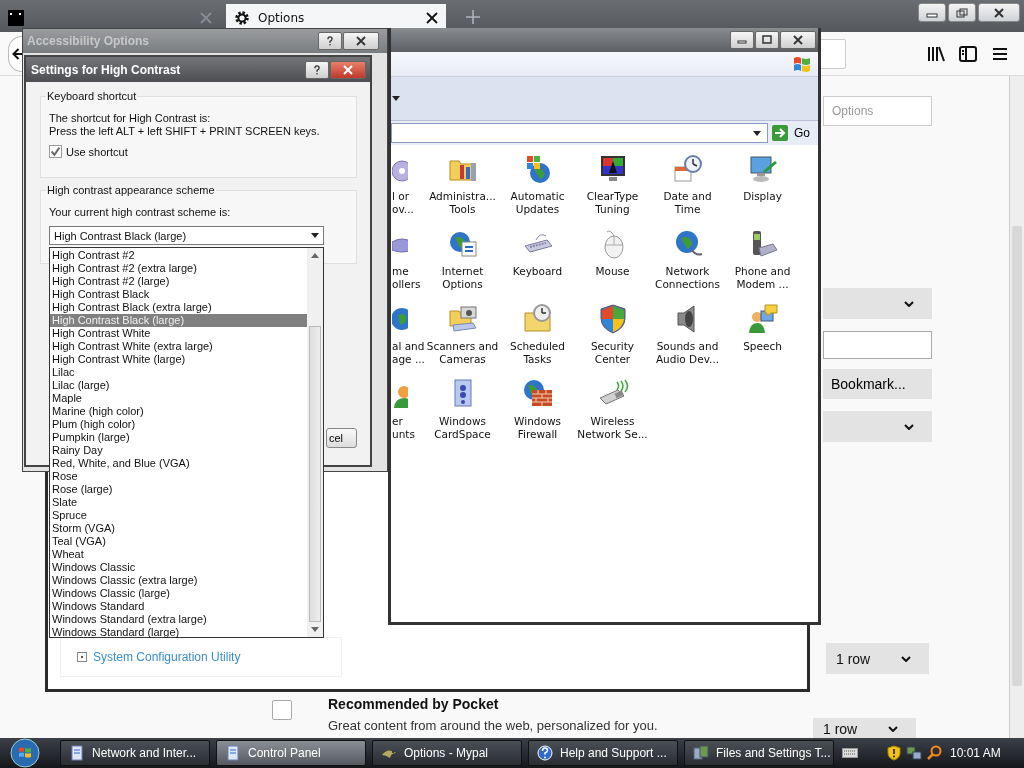 The height and width of the screenshot is (768, 1024). Describe the element at coordinates (432, 18) in the screenshot. I see `close-icon` at that location.